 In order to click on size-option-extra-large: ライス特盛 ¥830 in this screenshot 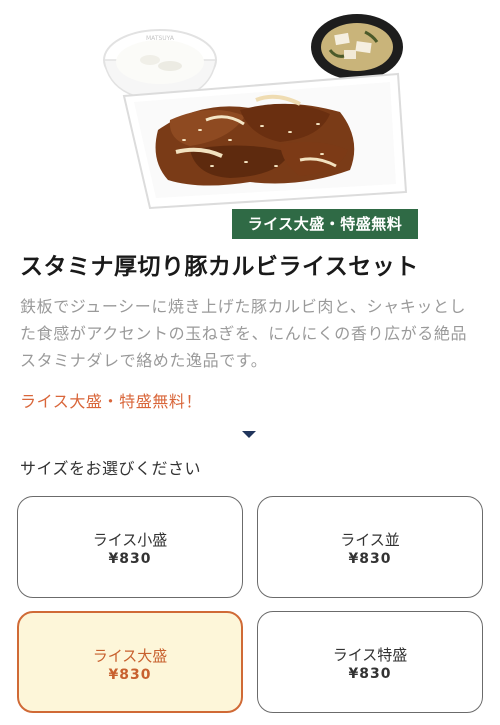, I will do `click(370, 662)`.